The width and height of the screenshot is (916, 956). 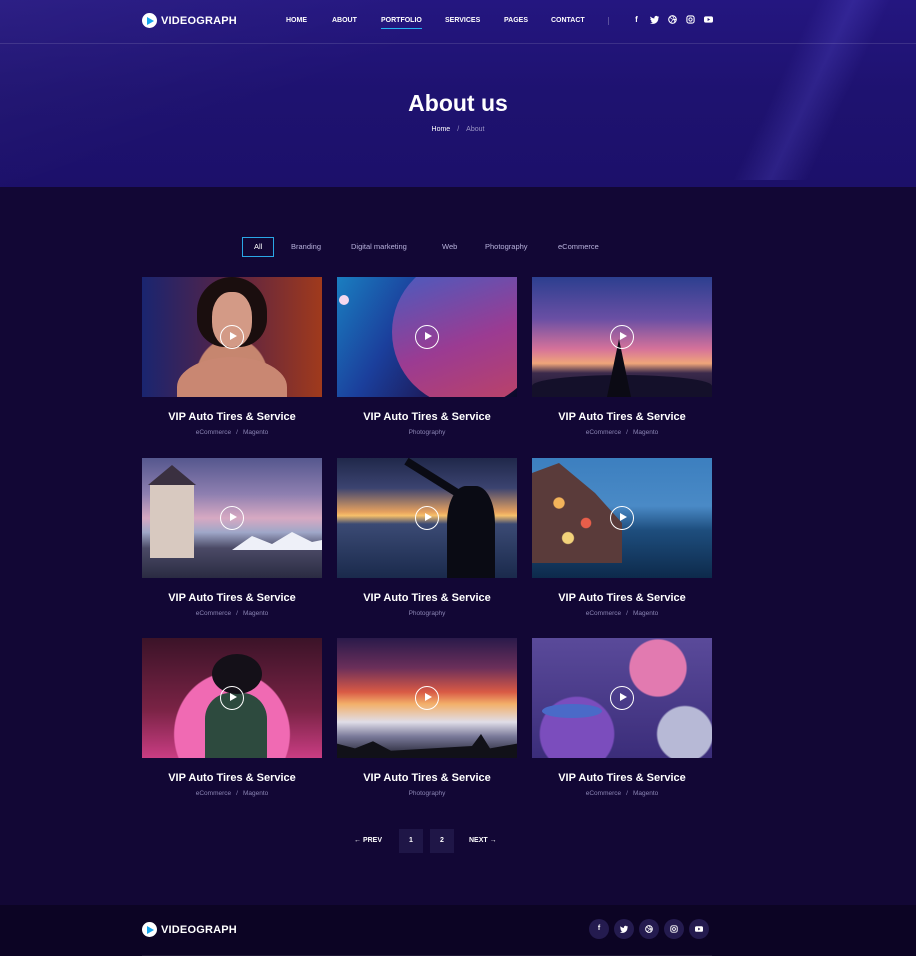 I want to click on filter-branding: Branding, so click(x=306, y=247).